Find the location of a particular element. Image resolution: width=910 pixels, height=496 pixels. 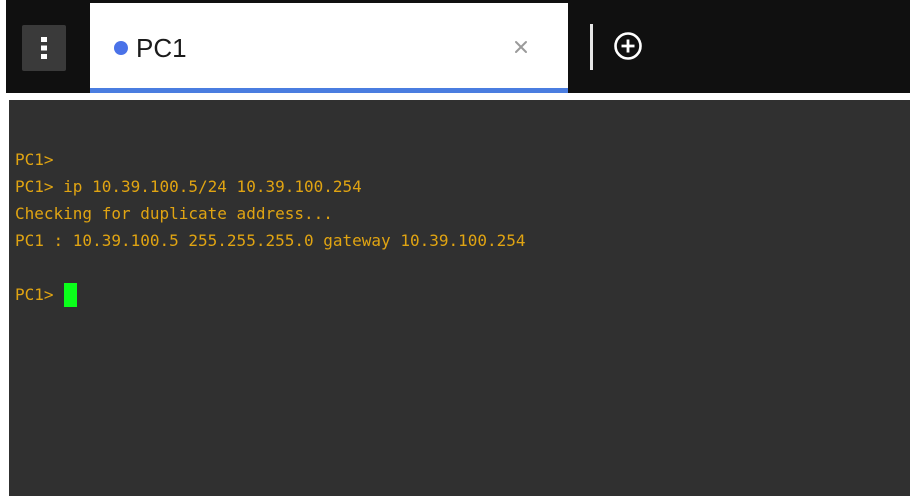

terminal-line: PC1> is located at coordinates (34, 159).